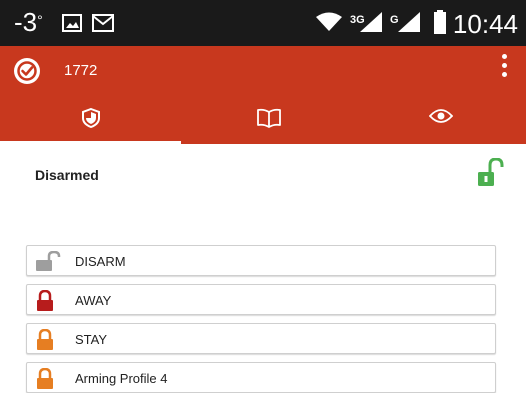  I want to click on profile-arming-4: Arming Profile 4, so click(261, 377).